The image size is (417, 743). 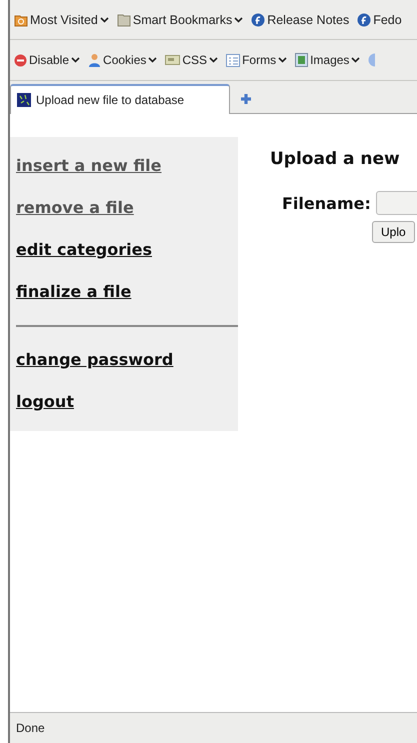 I want to click on toolbar-menu: CSS, so click(x=191, y=60).